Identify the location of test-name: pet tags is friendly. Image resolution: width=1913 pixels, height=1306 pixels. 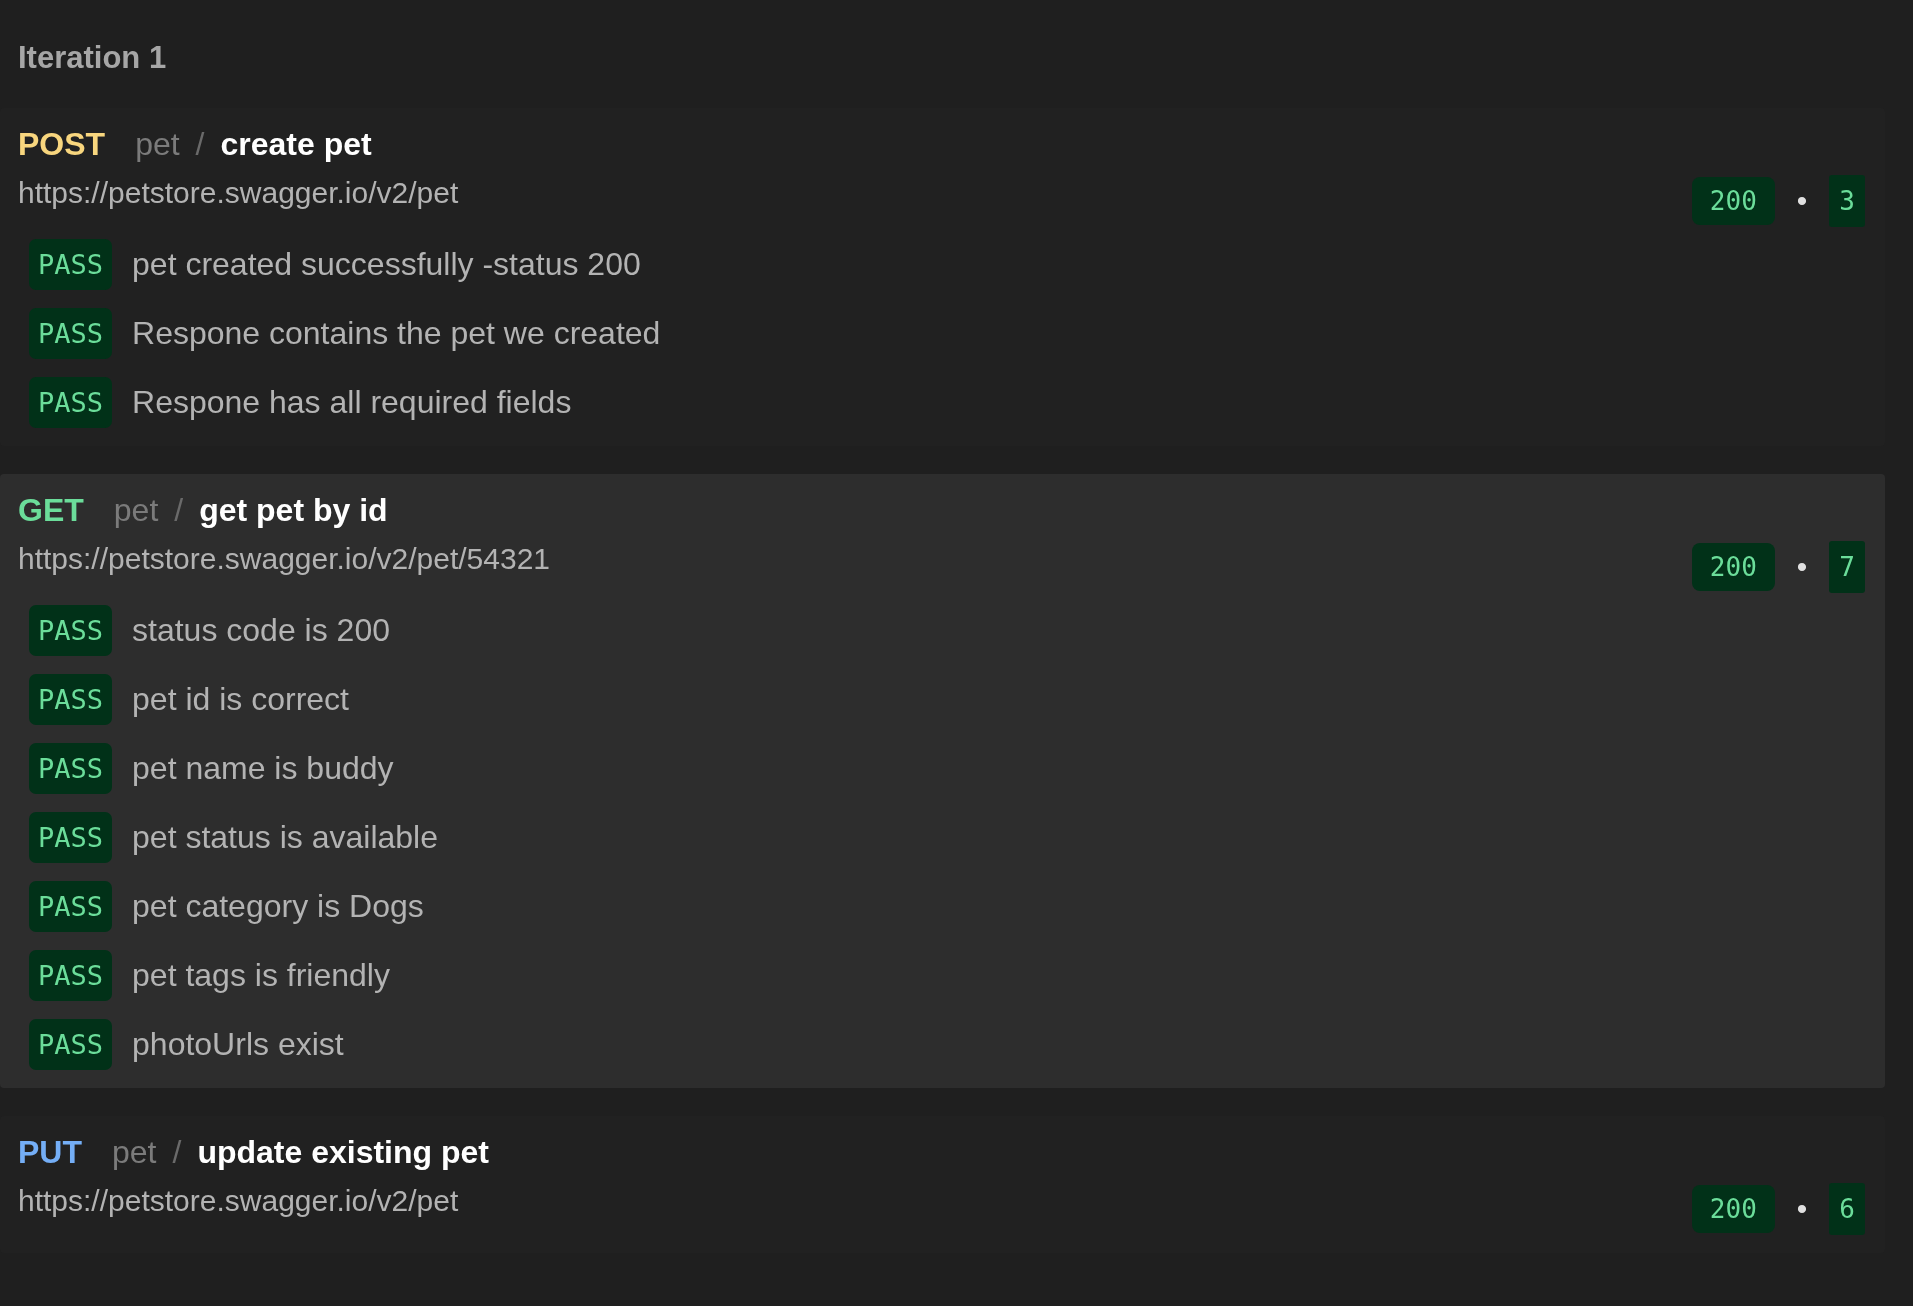
(261, 975).